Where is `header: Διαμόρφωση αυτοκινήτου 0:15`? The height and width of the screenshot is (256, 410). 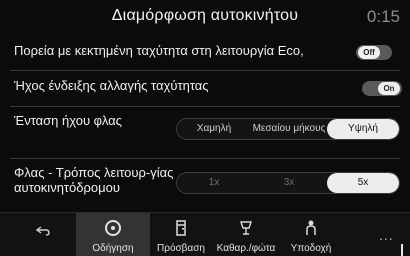
header: Διαμόρφωση αυτοκινήτου 0:15 is located at coordinates (205, 15).